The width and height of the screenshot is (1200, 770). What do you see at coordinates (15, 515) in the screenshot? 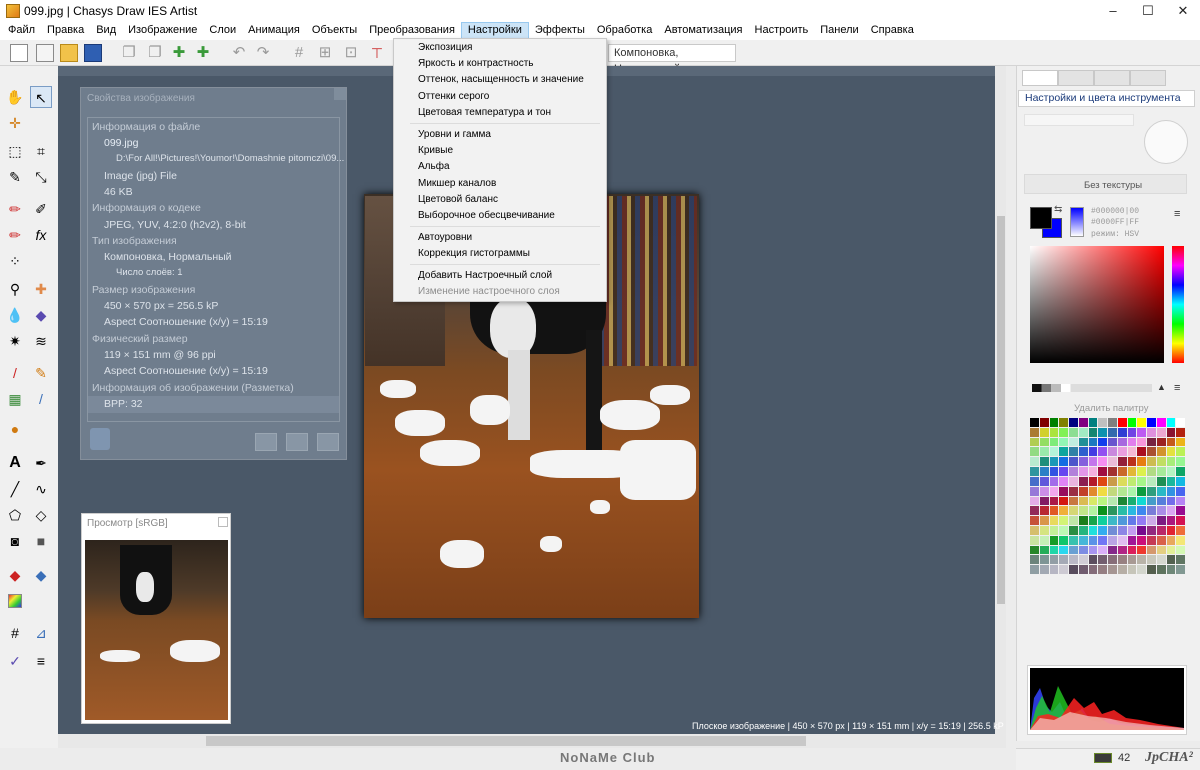
I see `shapes-tool-icon: ⬠` at bounding box center [15, 515].